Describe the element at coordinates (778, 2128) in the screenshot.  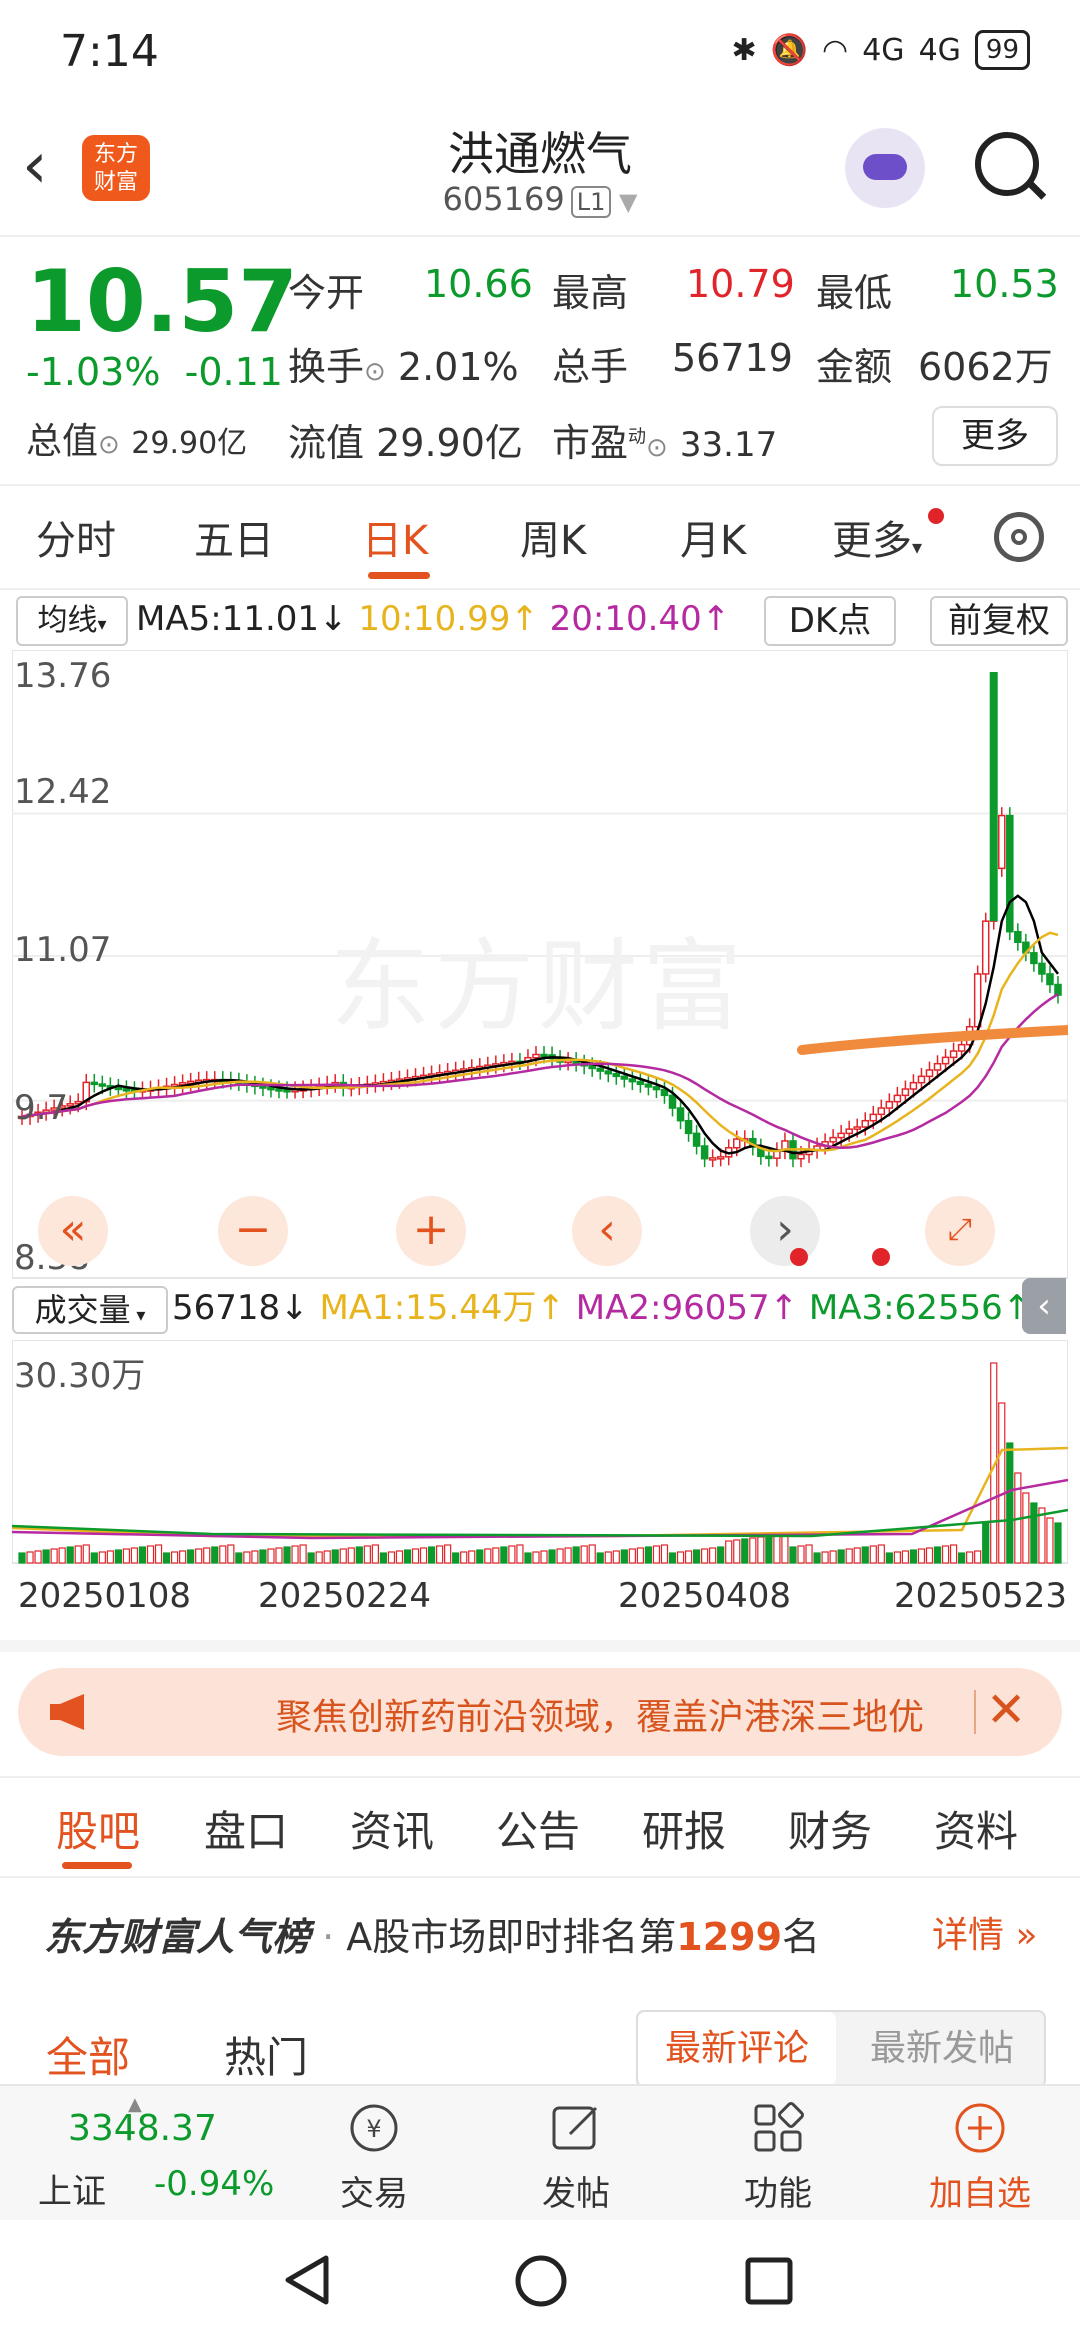
I see `grid-function-icon` at that location.